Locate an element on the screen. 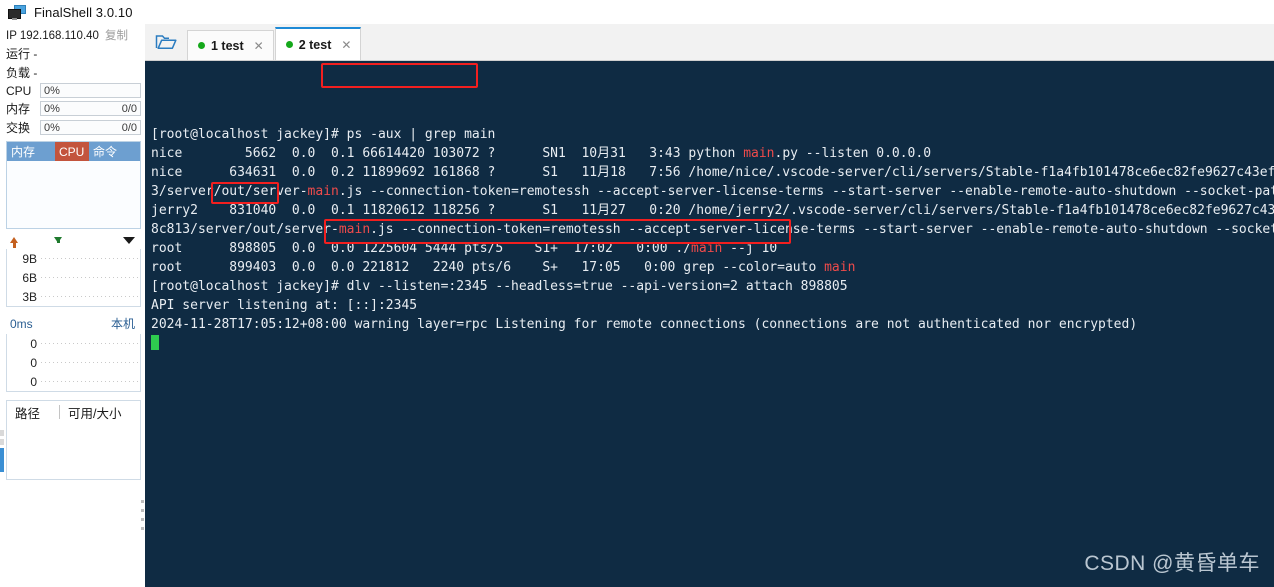  swap-meter-detail: 0/0 is located at coordinates (129, 127).